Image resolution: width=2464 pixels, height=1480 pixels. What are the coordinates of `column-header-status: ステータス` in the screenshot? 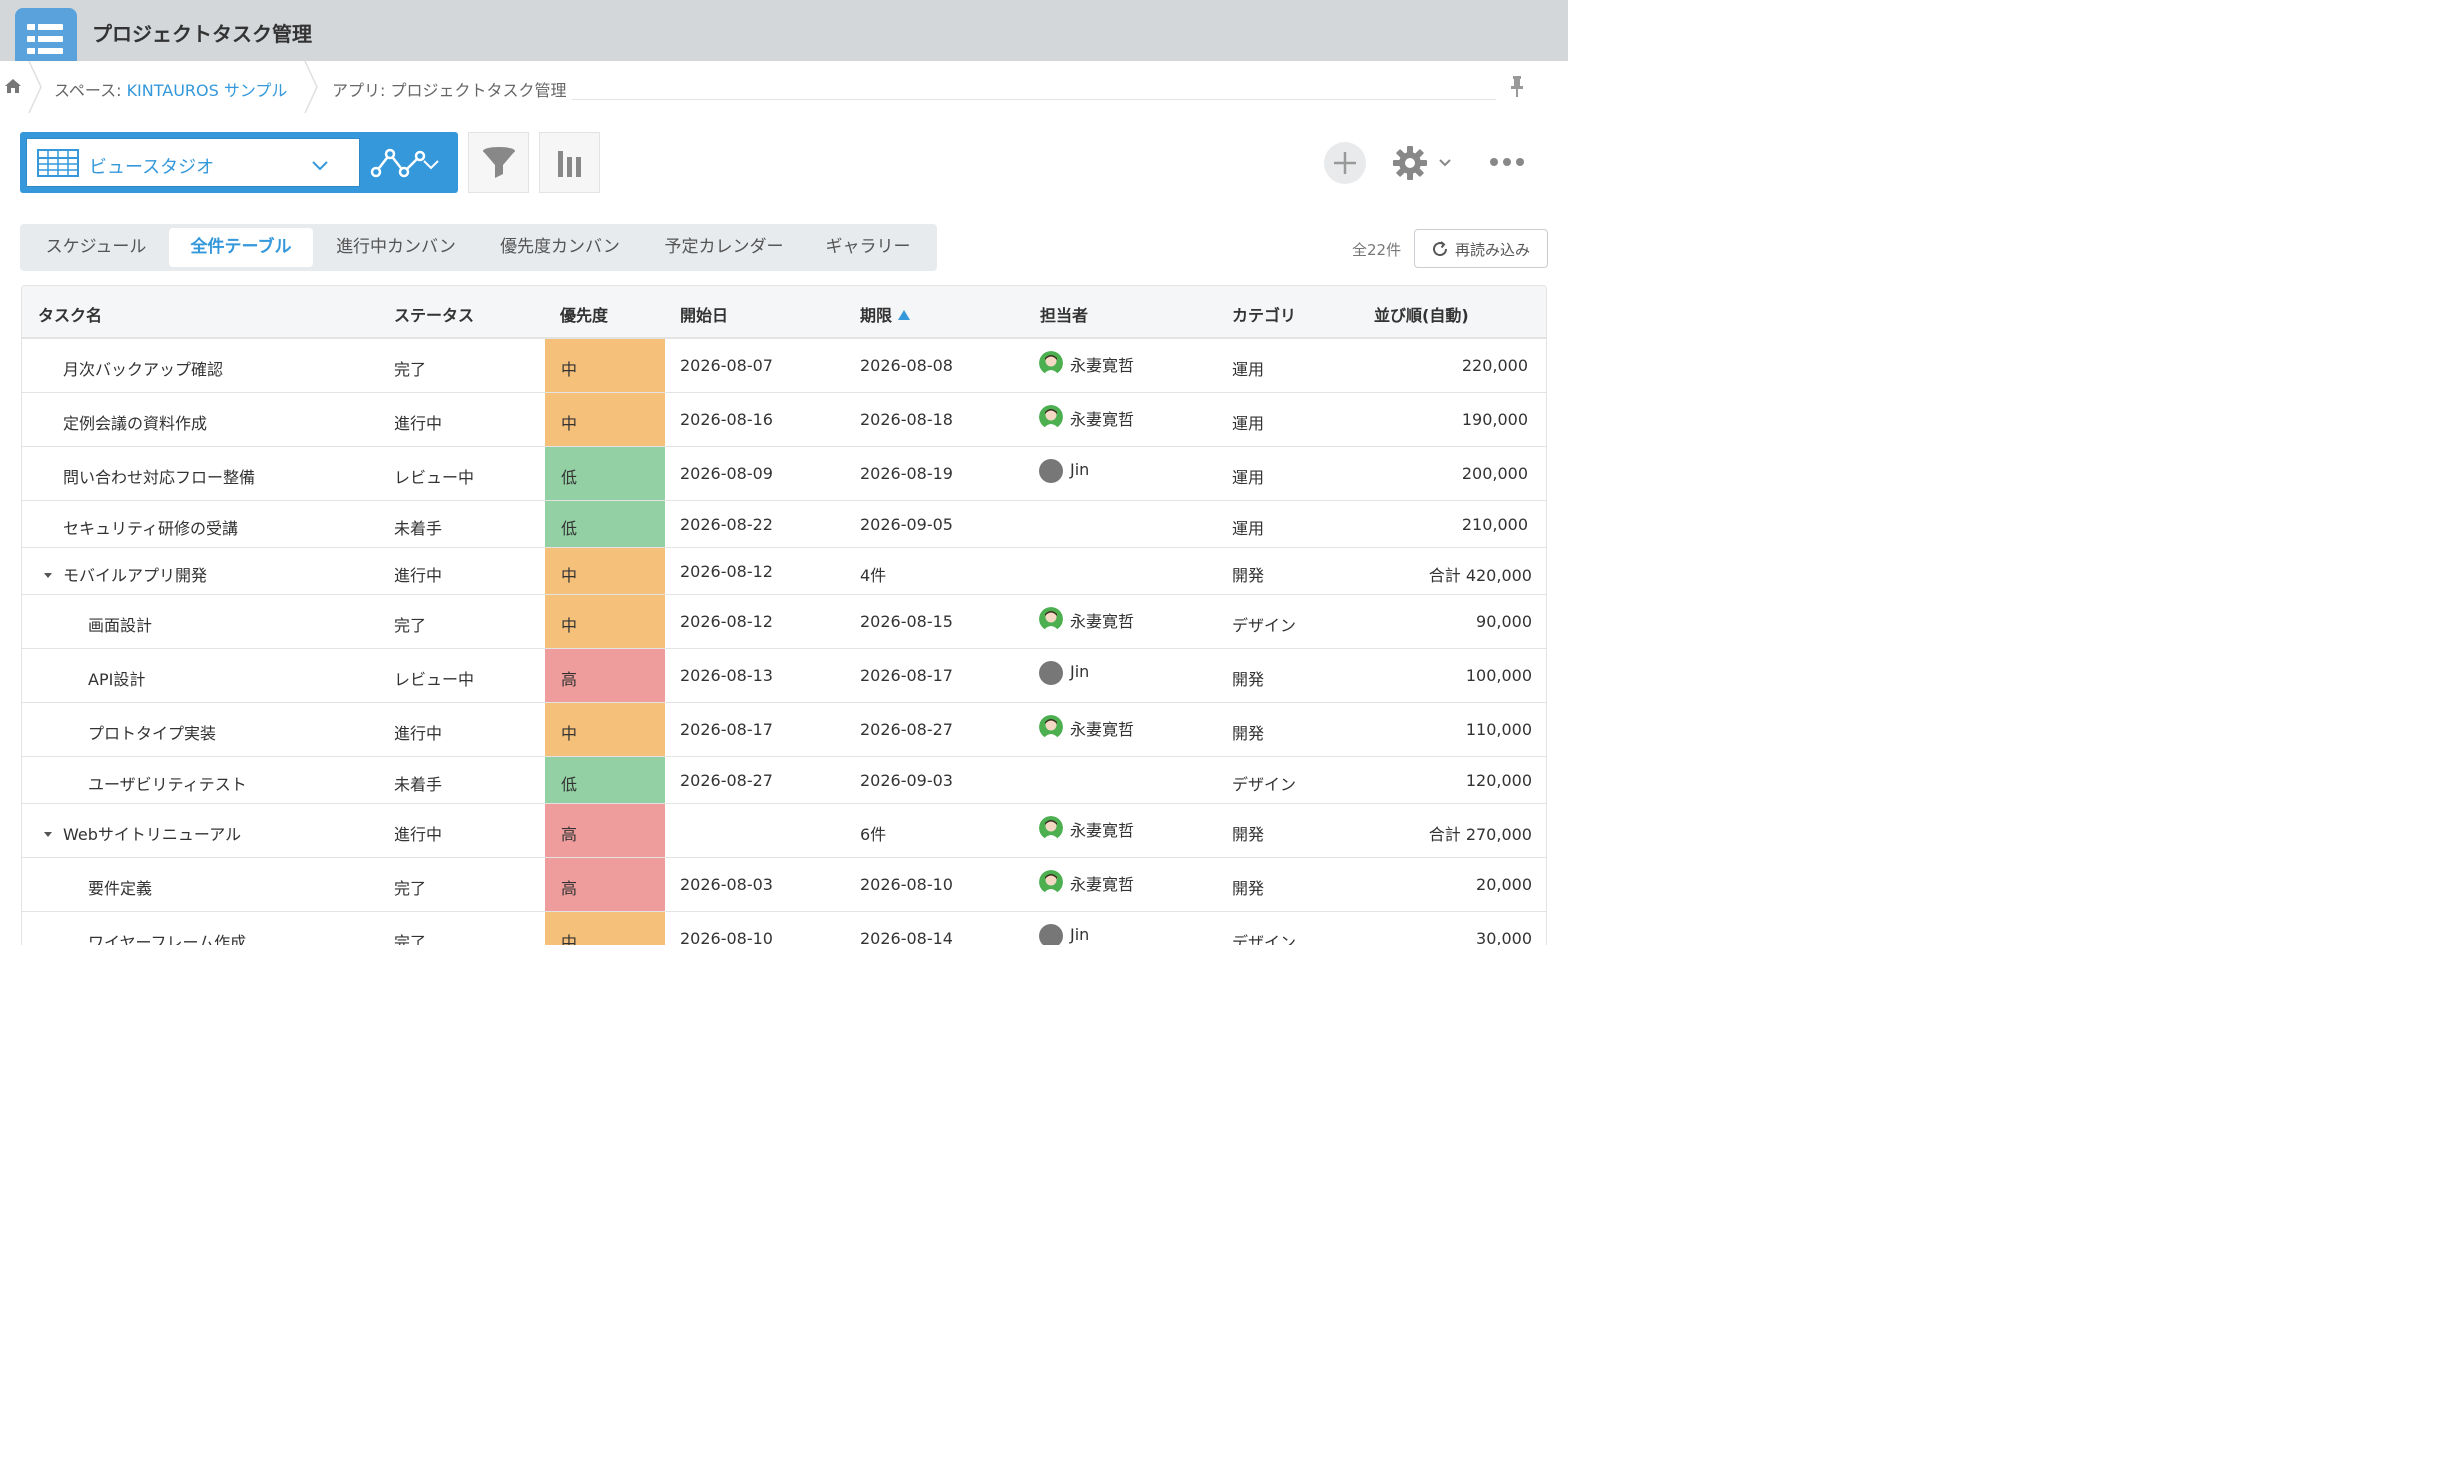 It's located at (434, 314).